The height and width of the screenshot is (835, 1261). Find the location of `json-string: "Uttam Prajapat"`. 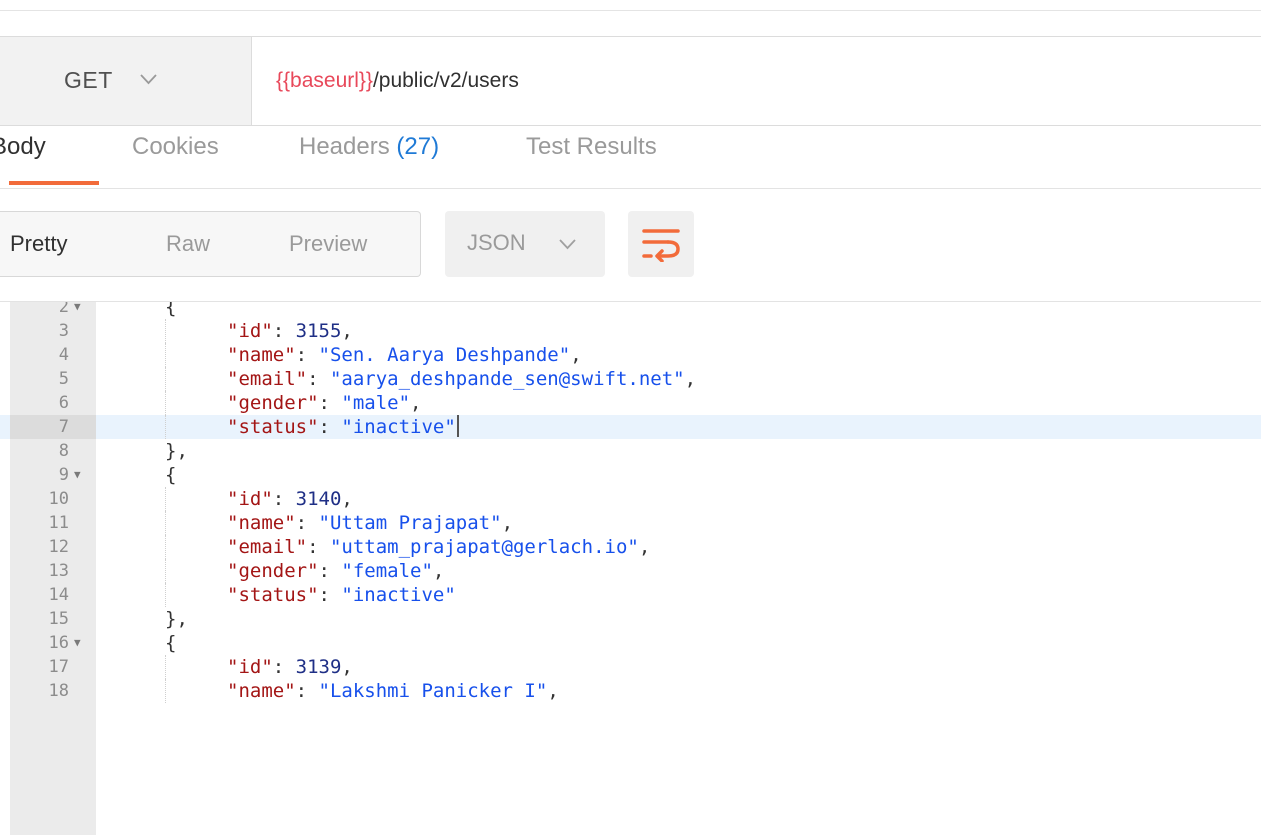

json-string: "Uttam Prajapat" is located at coordinates (410, 523).